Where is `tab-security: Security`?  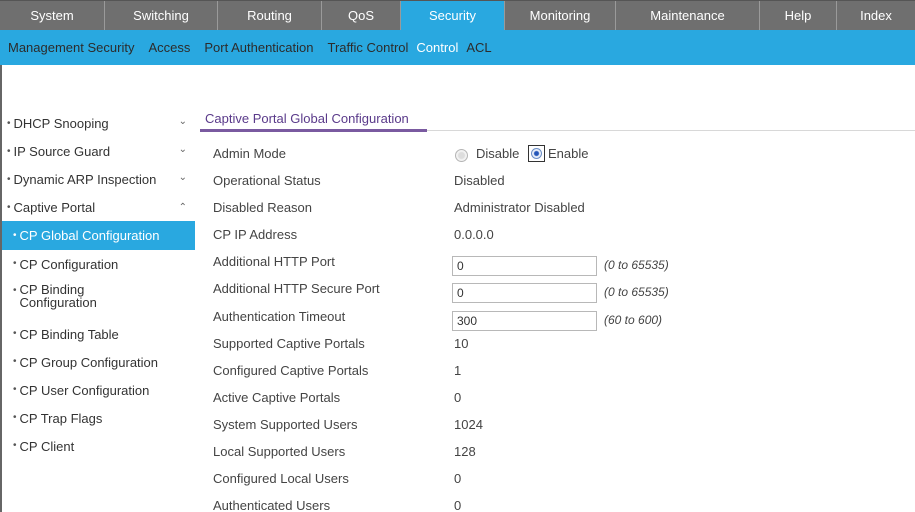
tab-security: Security is located at coordinates (453, 15).